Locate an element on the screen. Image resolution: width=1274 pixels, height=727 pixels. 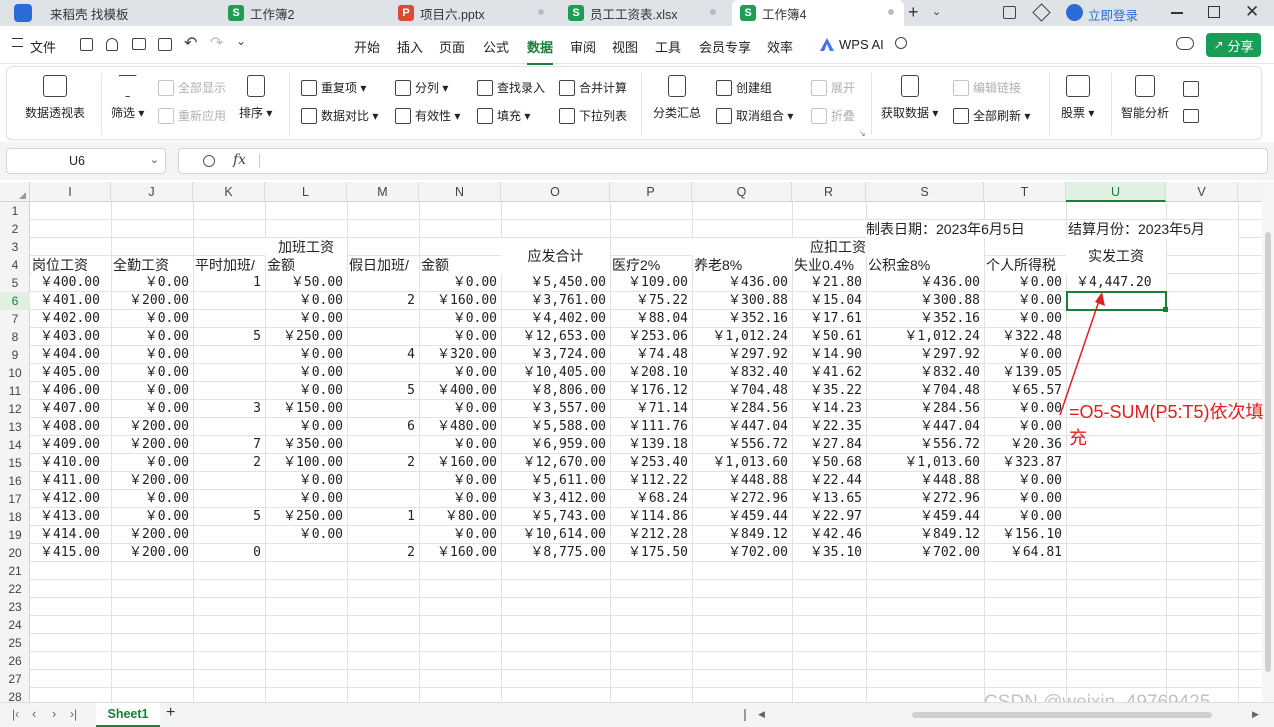
file-menu: 文件 is located at coordinates (43, 46).